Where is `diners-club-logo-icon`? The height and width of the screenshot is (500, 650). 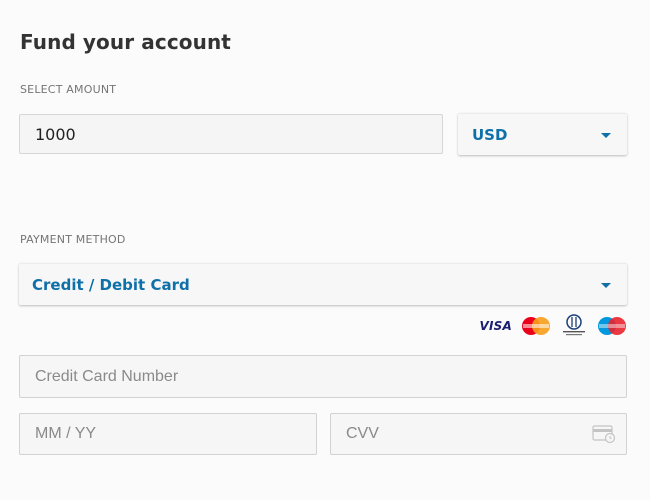 diners-club-logo-icon is located at coordinates (574, 325).